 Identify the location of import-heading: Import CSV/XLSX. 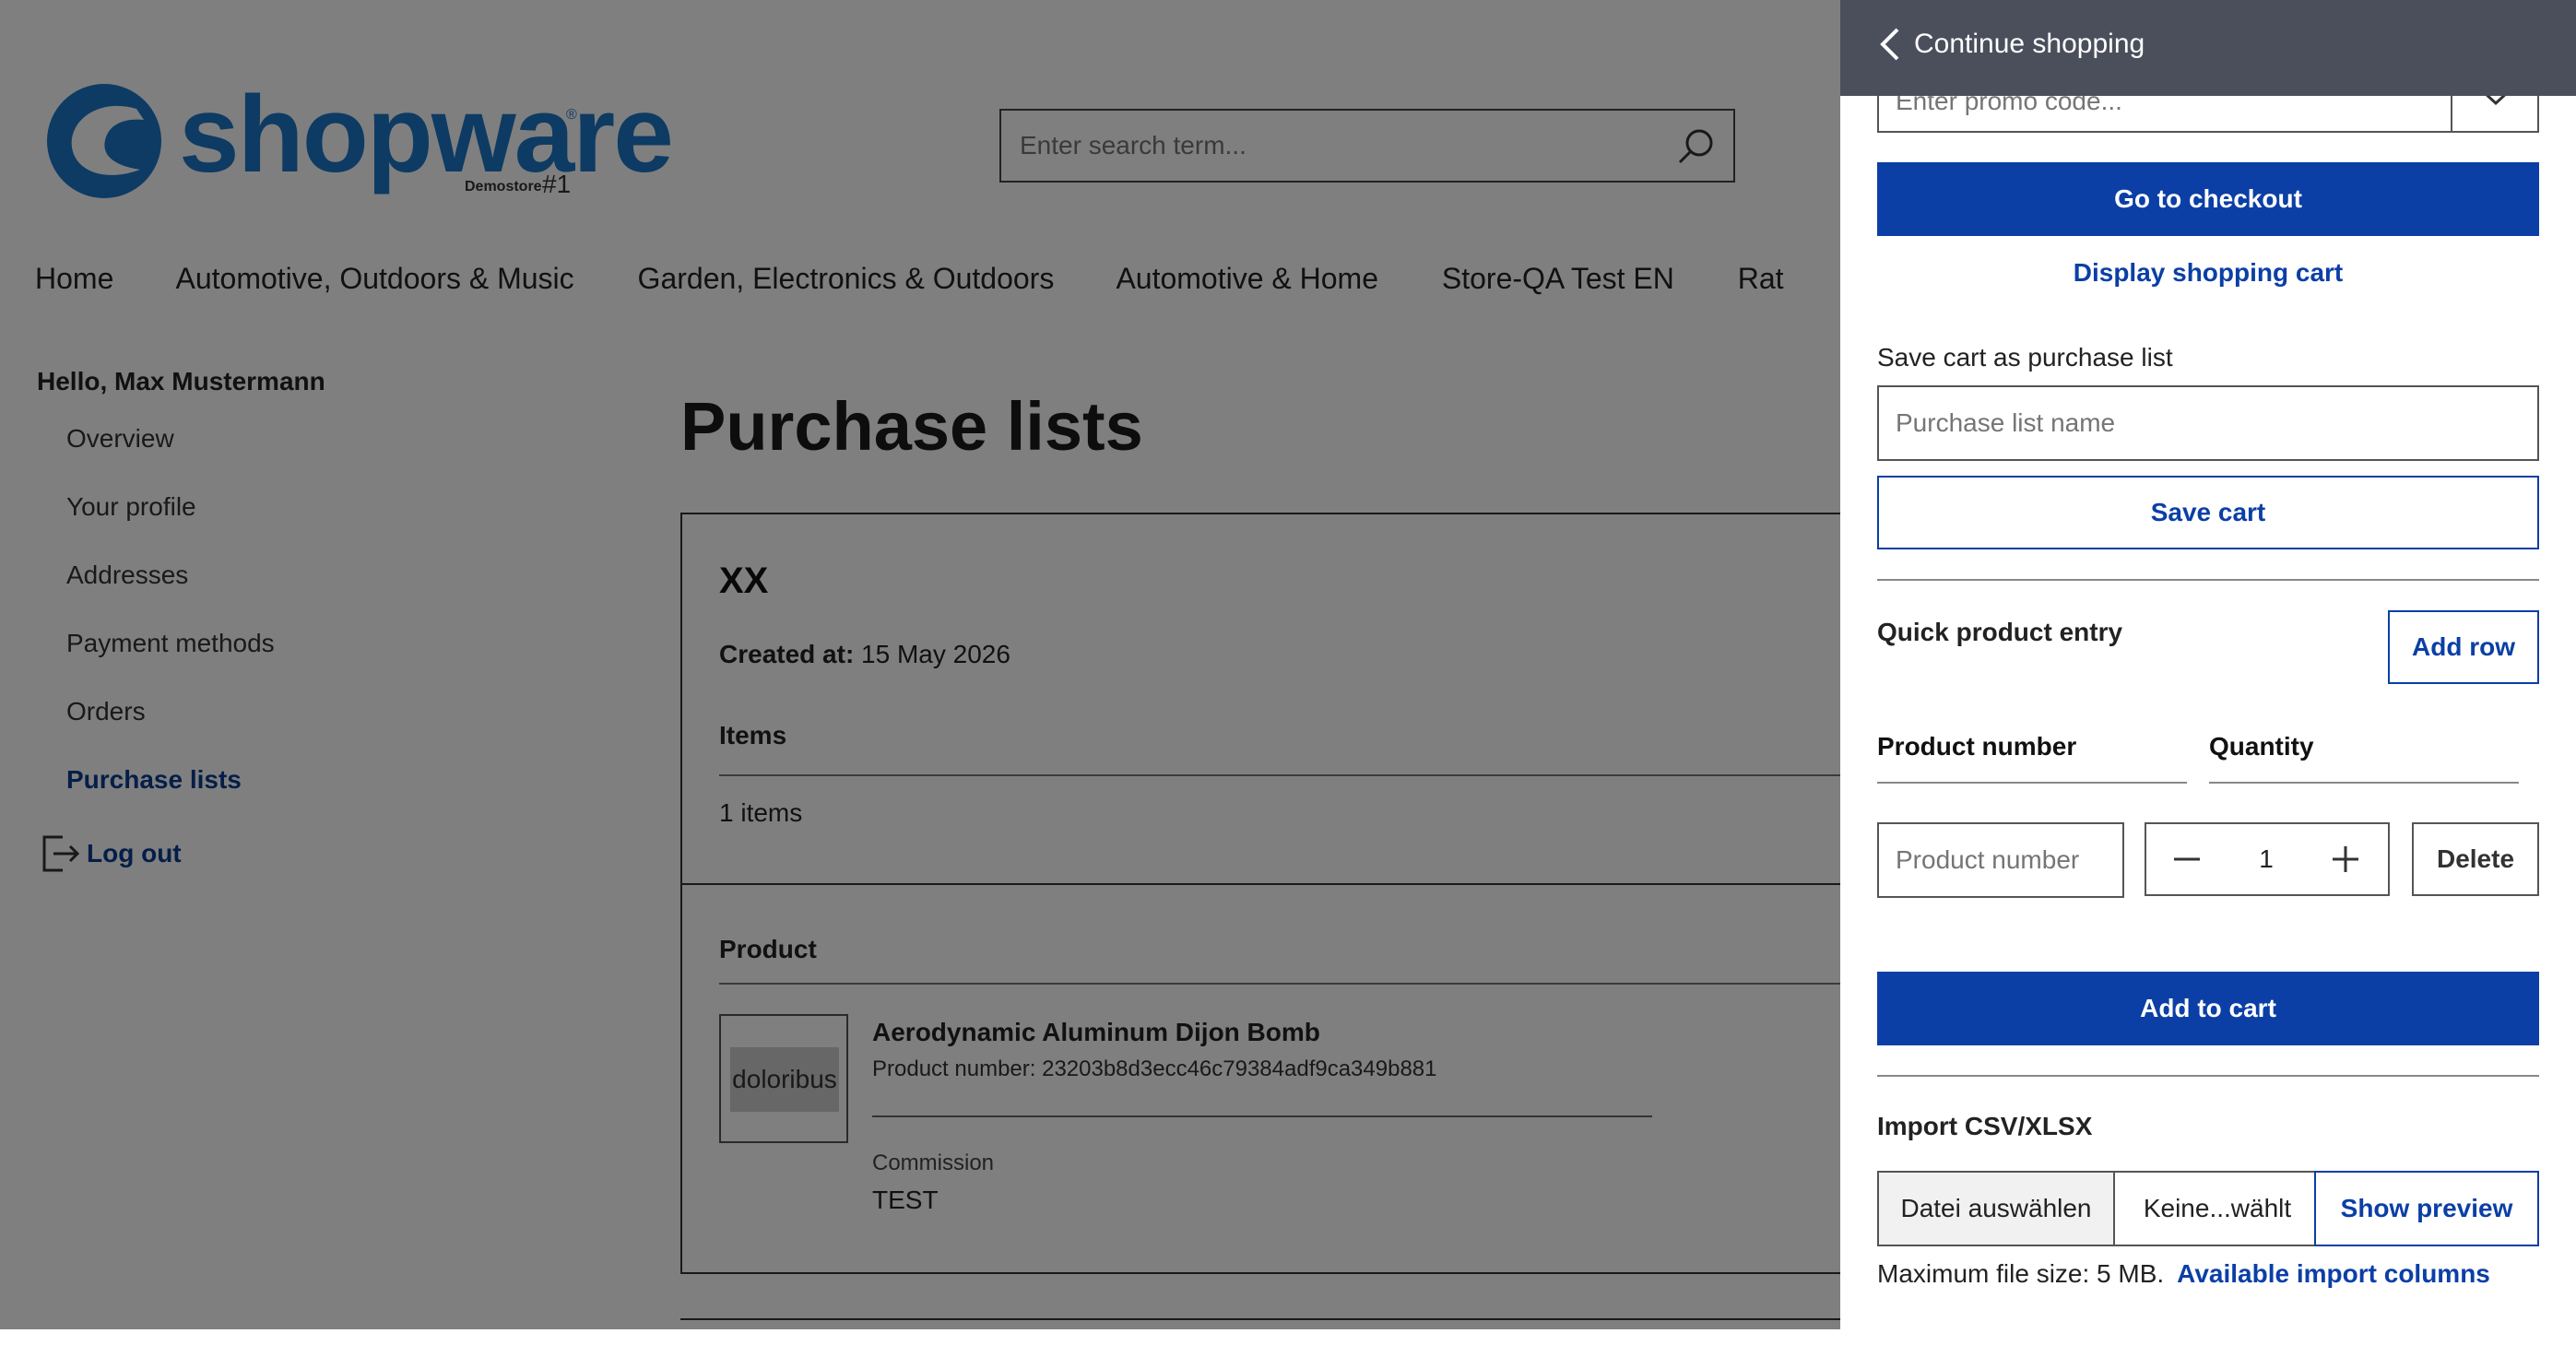
(1985, 1126).